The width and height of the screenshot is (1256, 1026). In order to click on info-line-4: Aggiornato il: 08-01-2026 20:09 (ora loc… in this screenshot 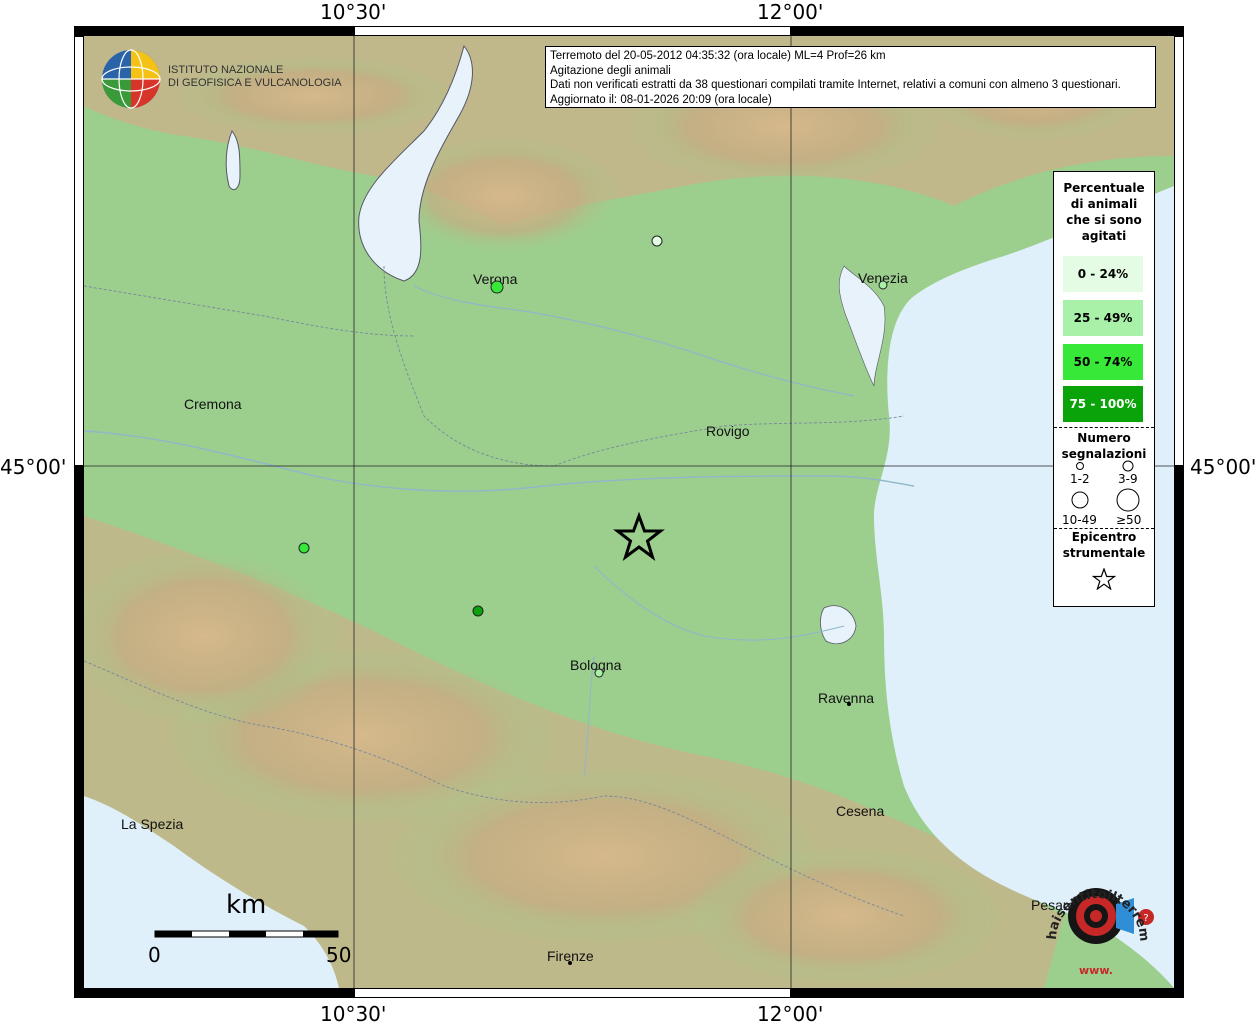, I will do `click(661, 99)`.